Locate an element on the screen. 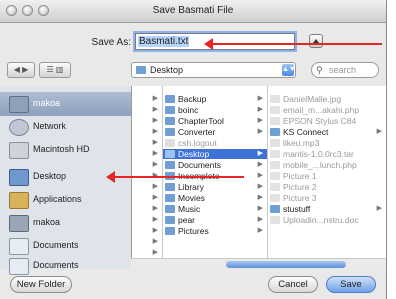  sidebar-item-macintosh-hd: Macintosh HD is located at coordinates (65, 150).